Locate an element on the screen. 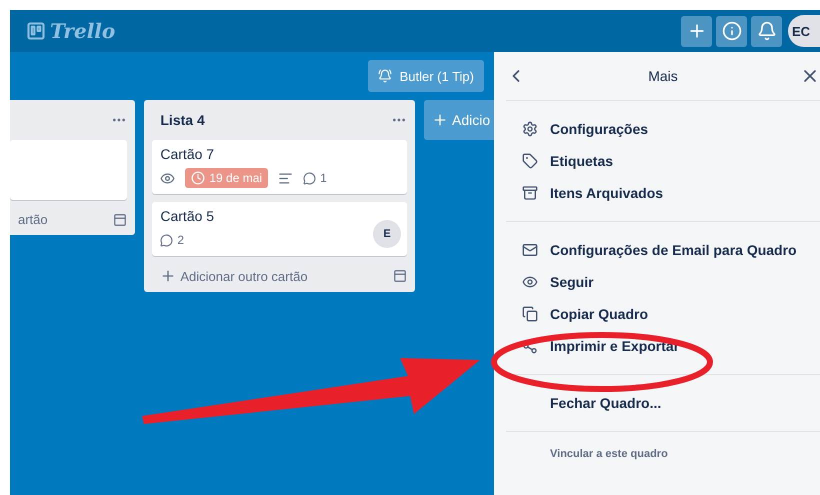 Image resolution: width=820 pixels, height=495 pixels. copy-icon is located at coordinates (530, 314).